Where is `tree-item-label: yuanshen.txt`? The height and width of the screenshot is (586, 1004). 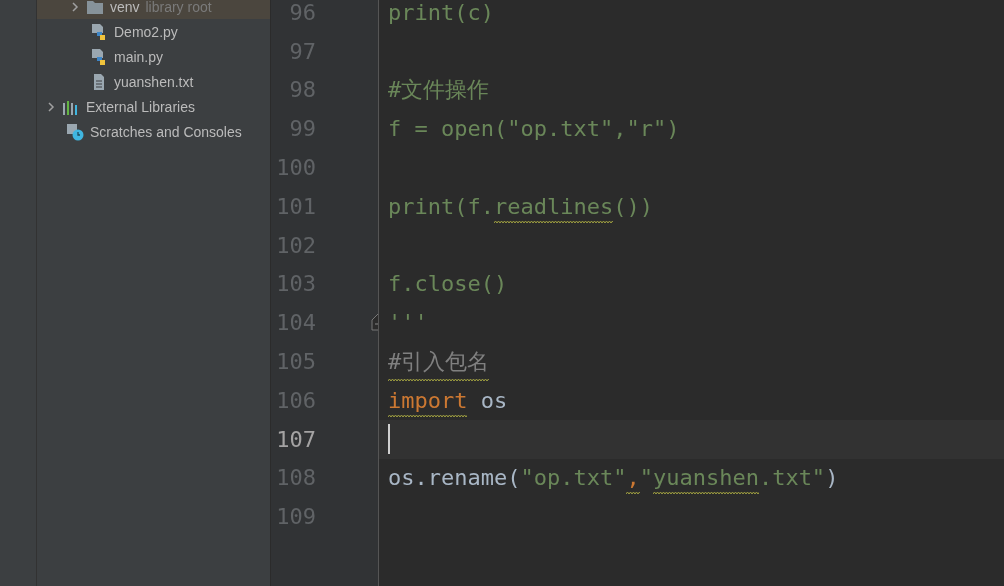 tree-item-label: yuanshen.txt is located at coordinates (154, 81).